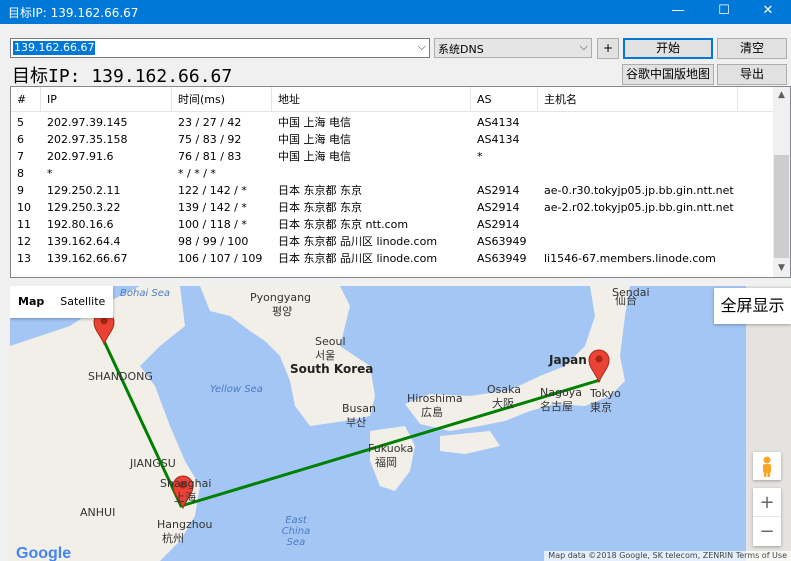 The image size is (791, 561). I want to click on col-as: AS, so click(504, 99).